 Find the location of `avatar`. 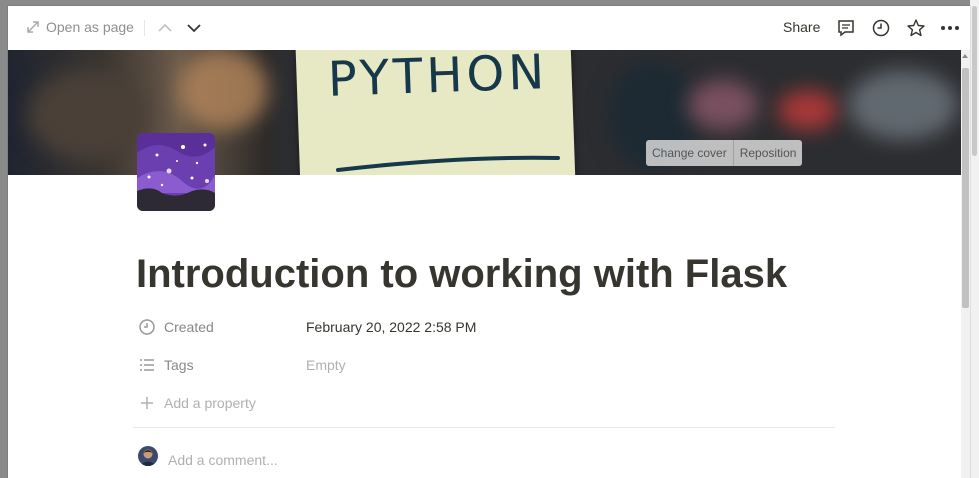

avatar is located at coordinates (148, 456).